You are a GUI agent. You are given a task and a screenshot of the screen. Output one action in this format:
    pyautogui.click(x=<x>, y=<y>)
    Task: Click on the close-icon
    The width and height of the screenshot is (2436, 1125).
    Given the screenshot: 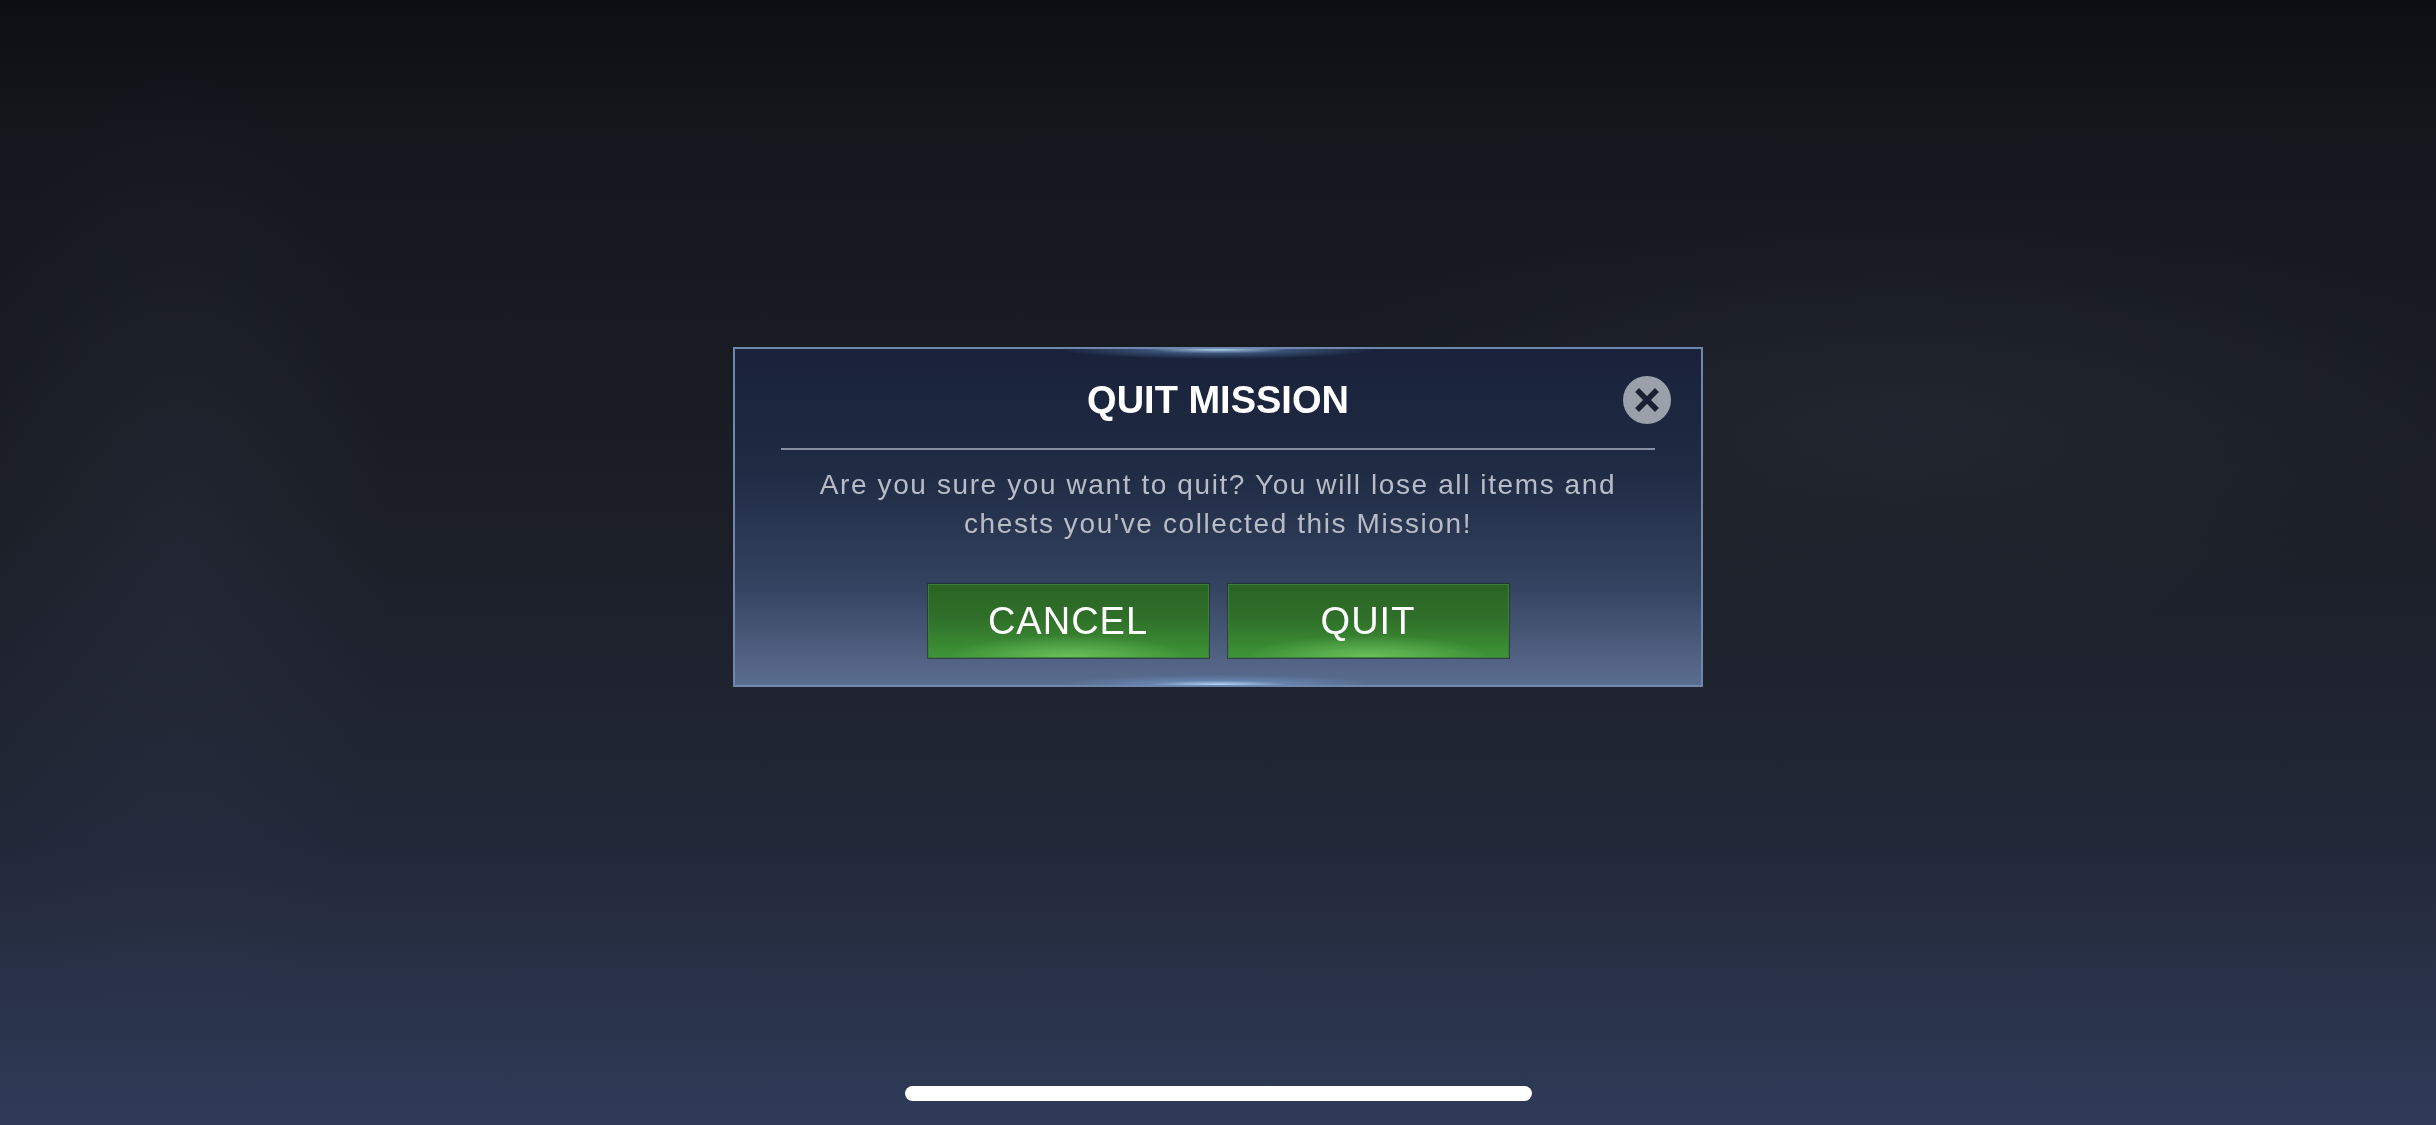 What is the action you would take?
    pyautogui.click(x=1647, y=400)
    